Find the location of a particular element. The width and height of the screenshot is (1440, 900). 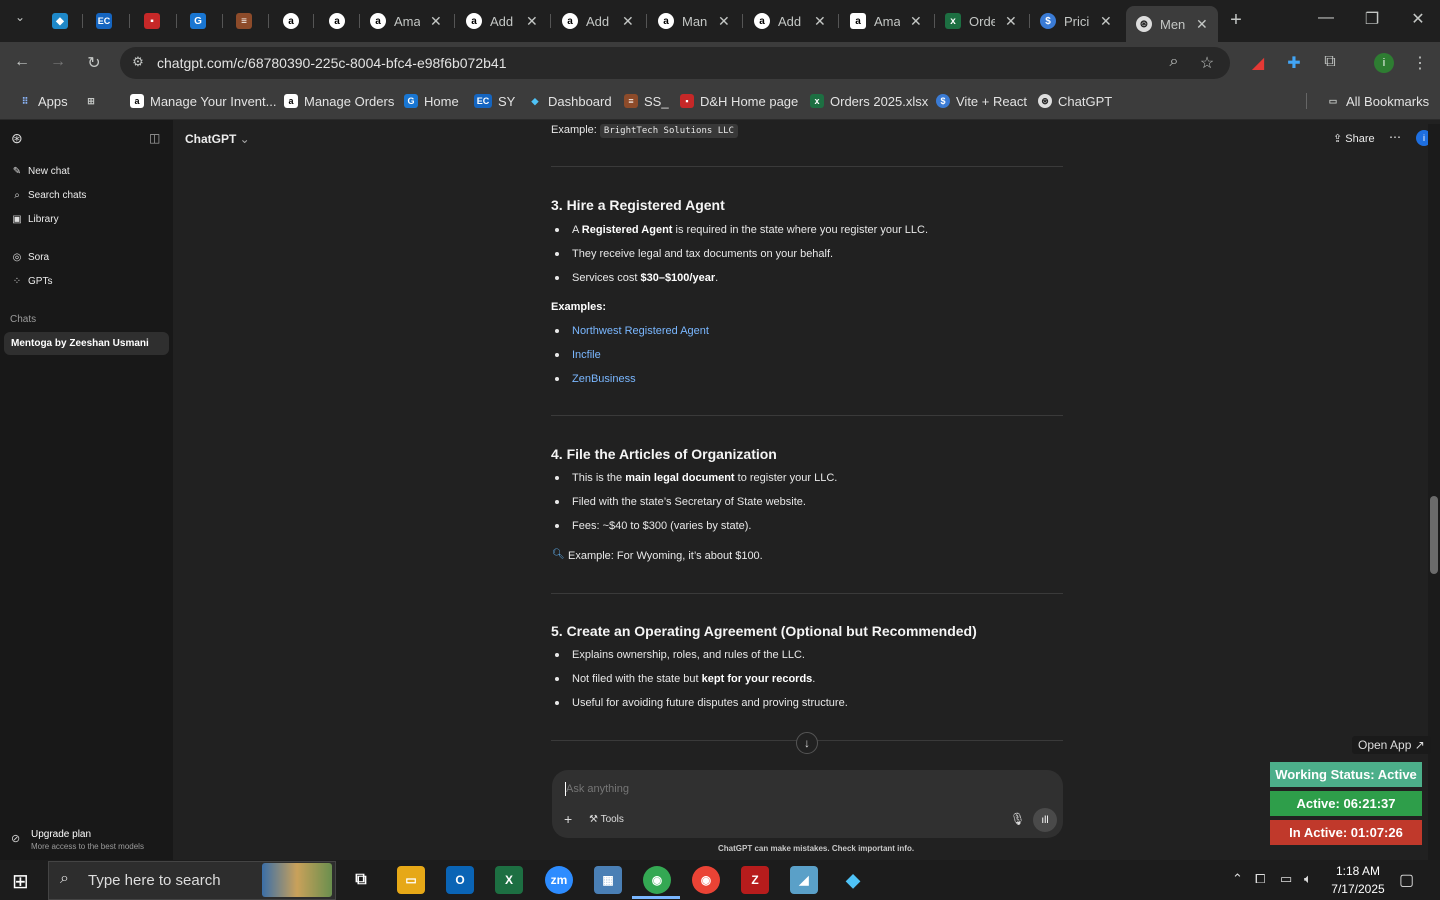

tab-active: ⊛ Men ✕ is located at coordinates (1172, 24).